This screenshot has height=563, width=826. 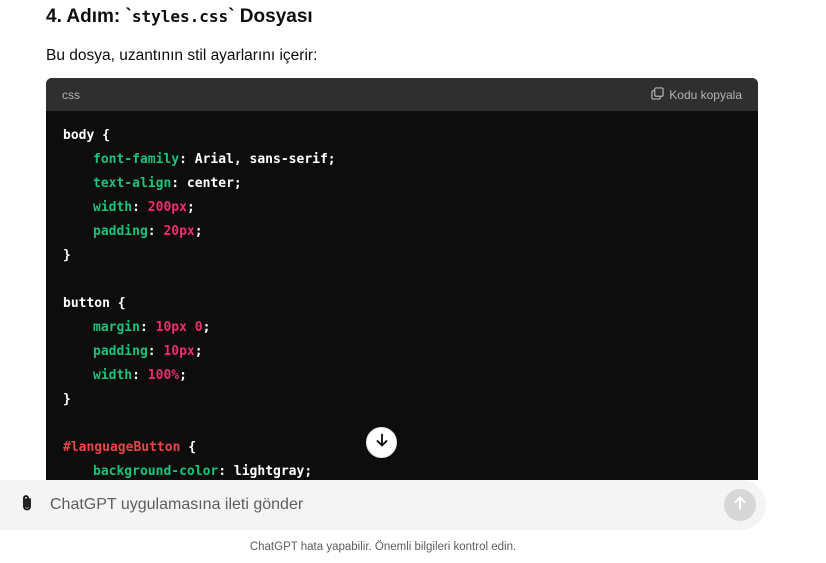 What do you see at coordinates (89, 16) in the screenshot?
I see `heading-prefix: 4. Adım: `` at bounding box center [89, 16].